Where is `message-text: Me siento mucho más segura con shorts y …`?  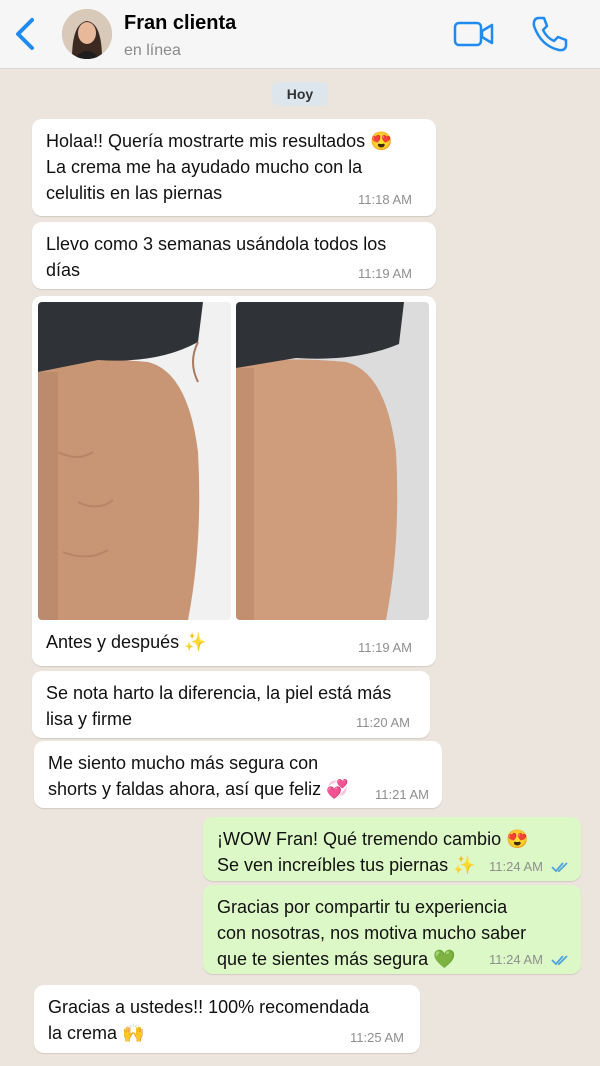 message-text: Me siento mucho más segura con shorts y … is located at coordinates (198, 776).